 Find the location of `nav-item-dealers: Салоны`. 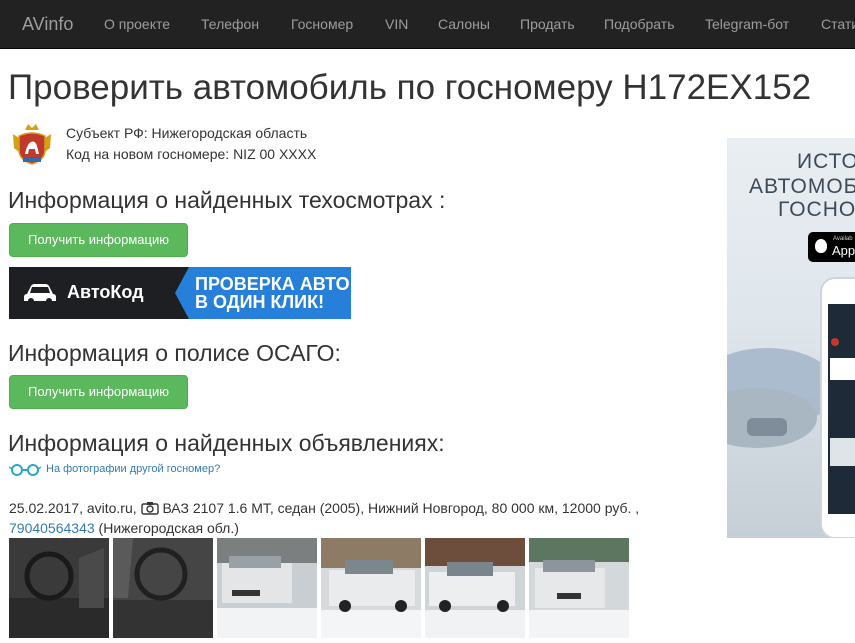

nav-item-dealers: Салоны is located at coordinates (464, 24).